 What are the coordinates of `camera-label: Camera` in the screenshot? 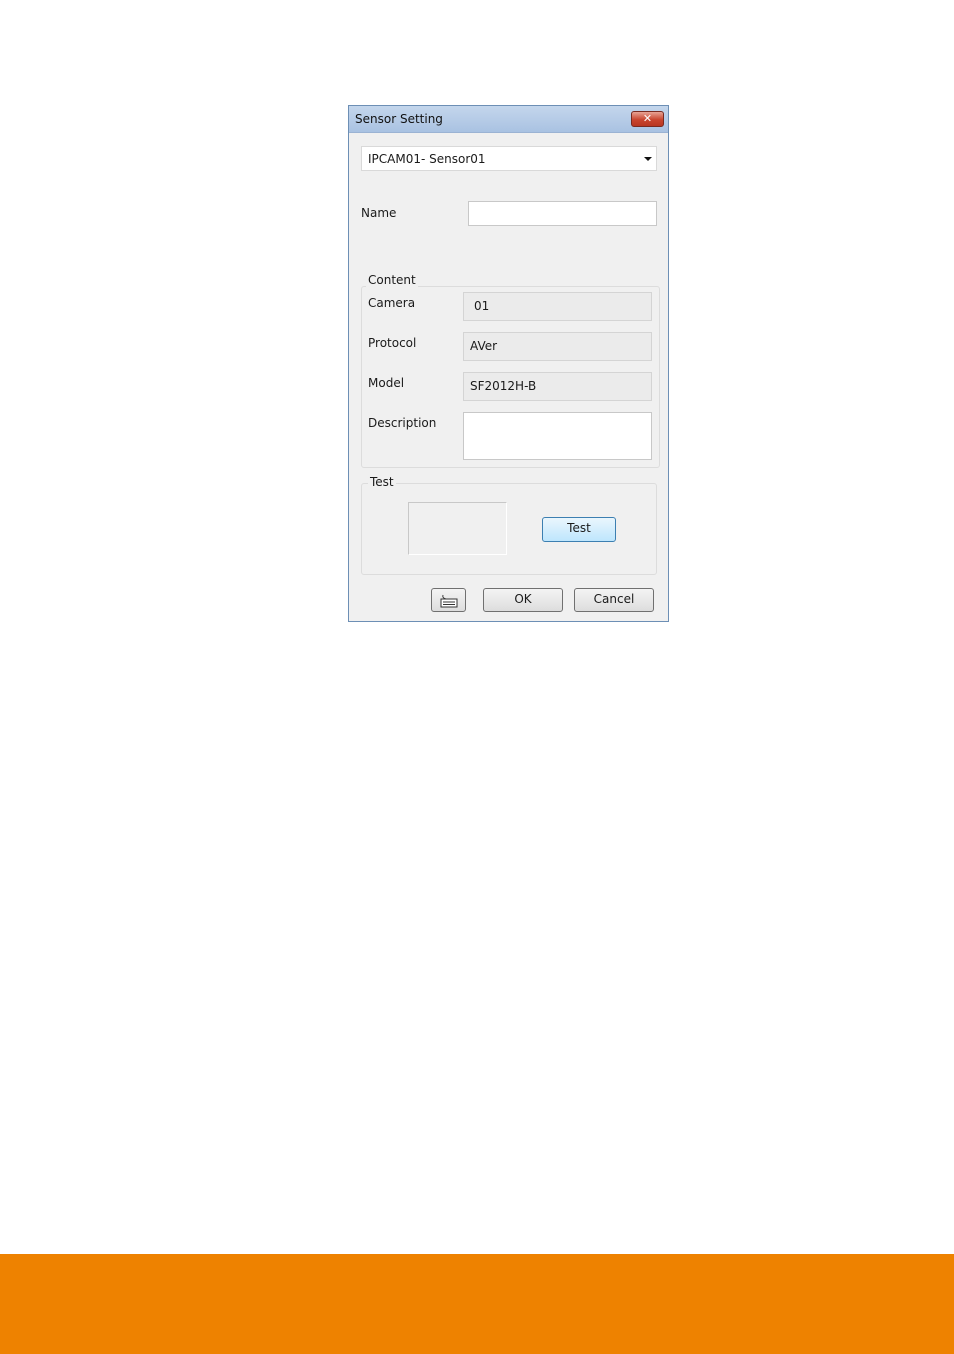 It's located at (392, 303).